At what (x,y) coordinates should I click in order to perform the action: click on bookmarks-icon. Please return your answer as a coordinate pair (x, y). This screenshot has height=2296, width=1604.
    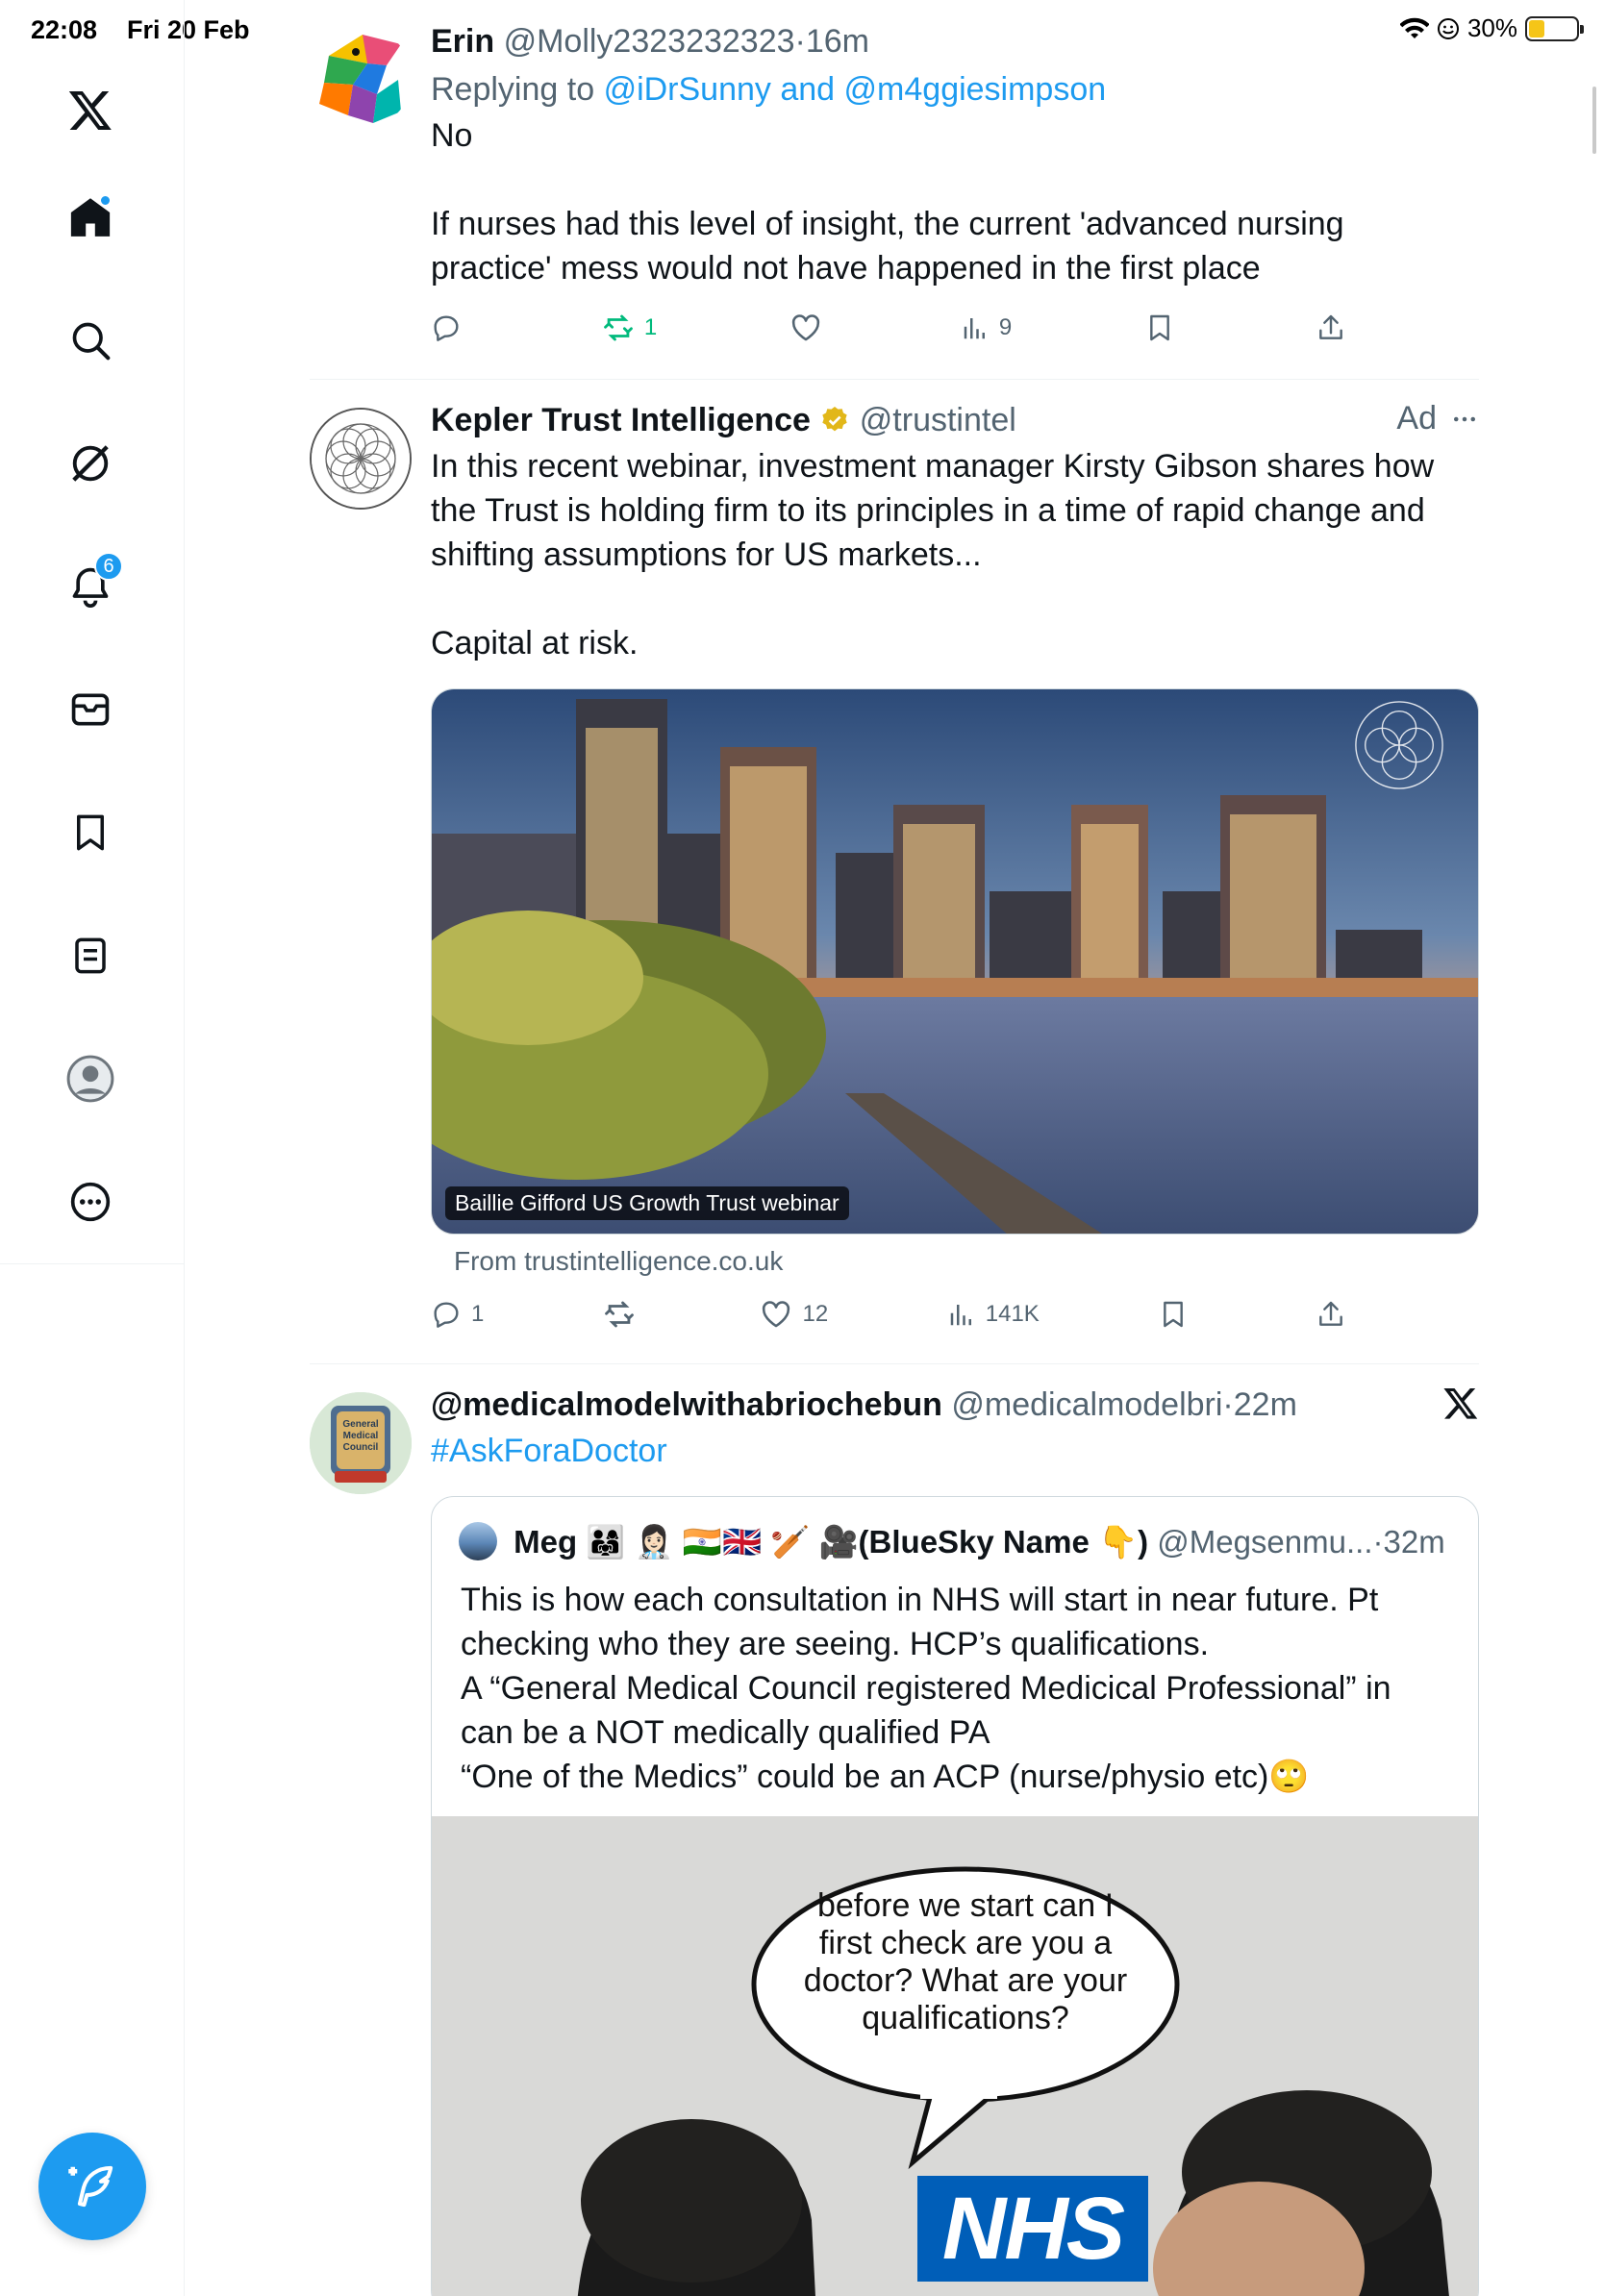
    Looking at the image, I should click on (90, 833).